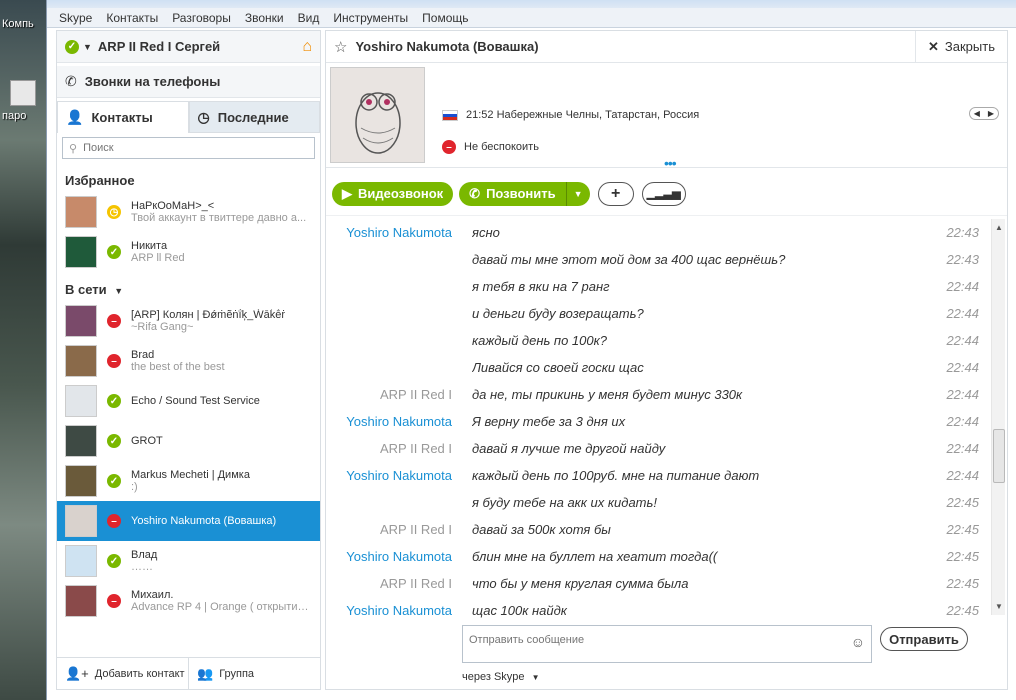  Describe the element at coordinates (961, 46) in the screenshot. I see `close-button: ✕ Закрыть` at that location.